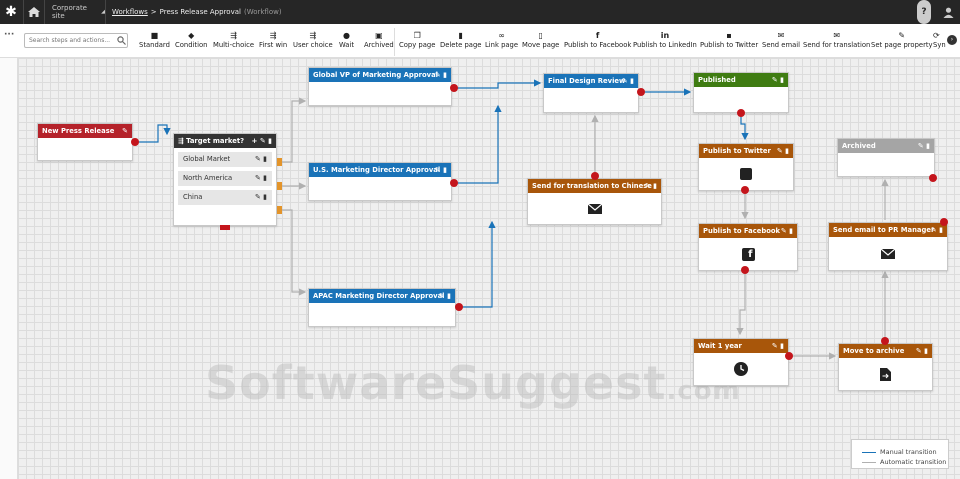  Describe the element at coordinates (262, 141) in the screenshot. I see `step-actions: + ✎ ▮` at that location.